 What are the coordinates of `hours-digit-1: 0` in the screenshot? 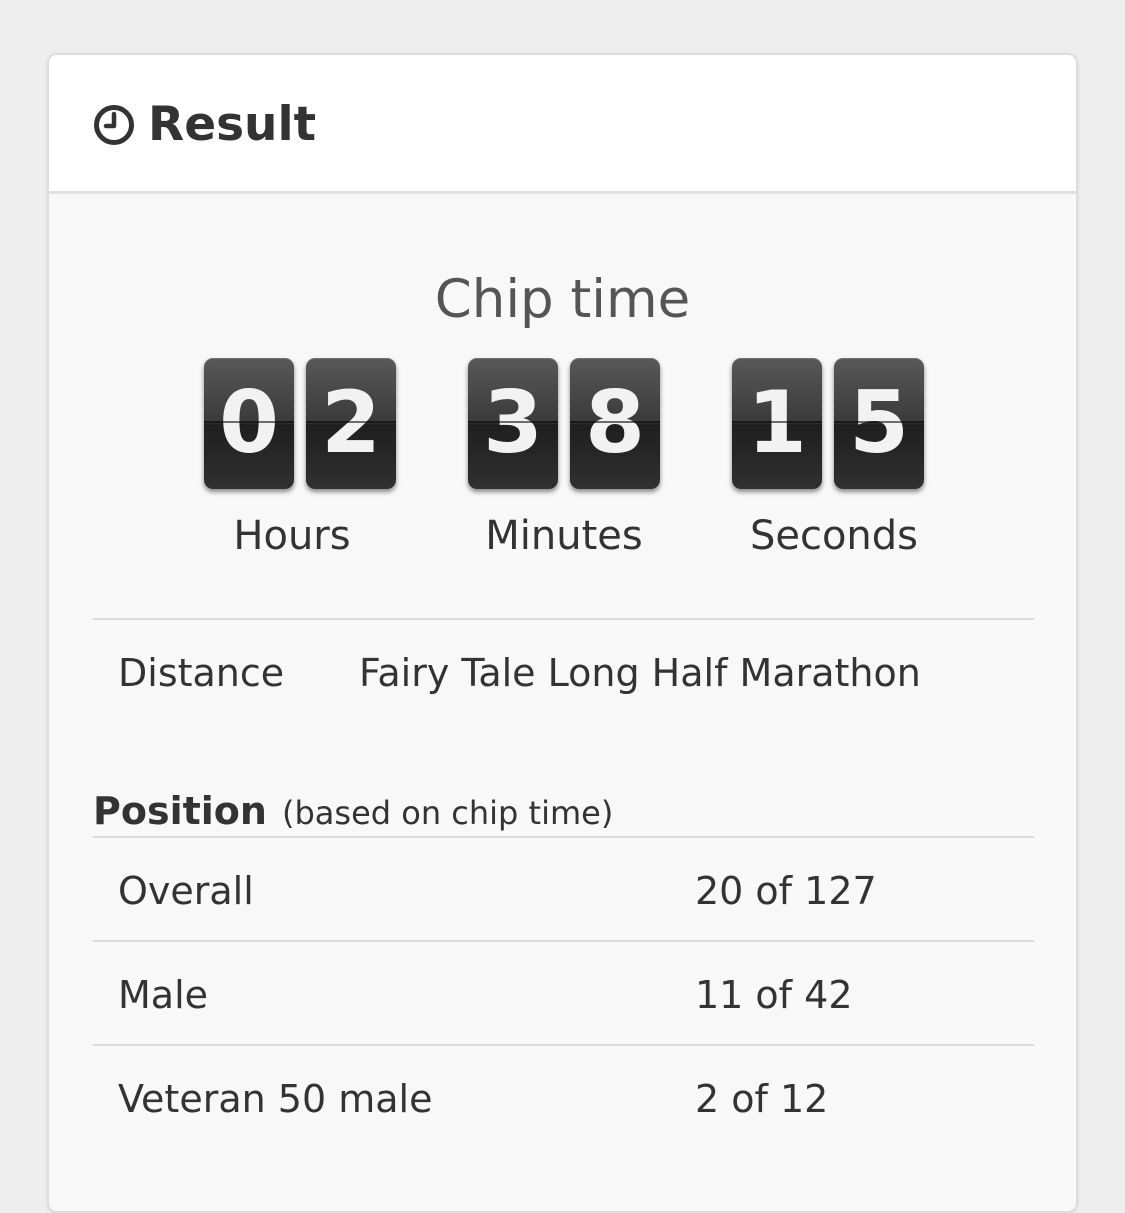 It's located at (249, 423).